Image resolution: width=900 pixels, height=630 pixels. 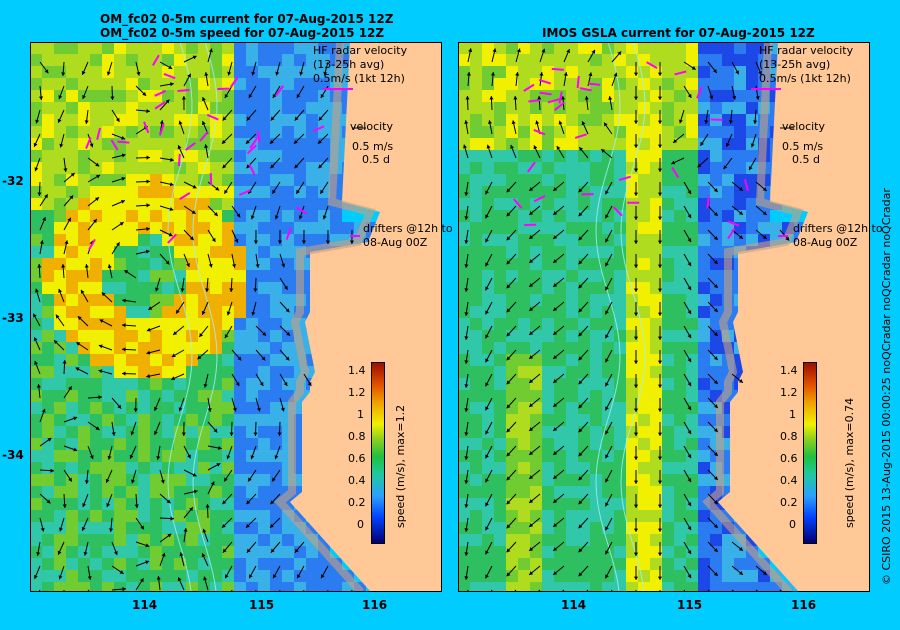 I want to click on left-colorbar-tick: 0.6, so click(x=357, y=458).